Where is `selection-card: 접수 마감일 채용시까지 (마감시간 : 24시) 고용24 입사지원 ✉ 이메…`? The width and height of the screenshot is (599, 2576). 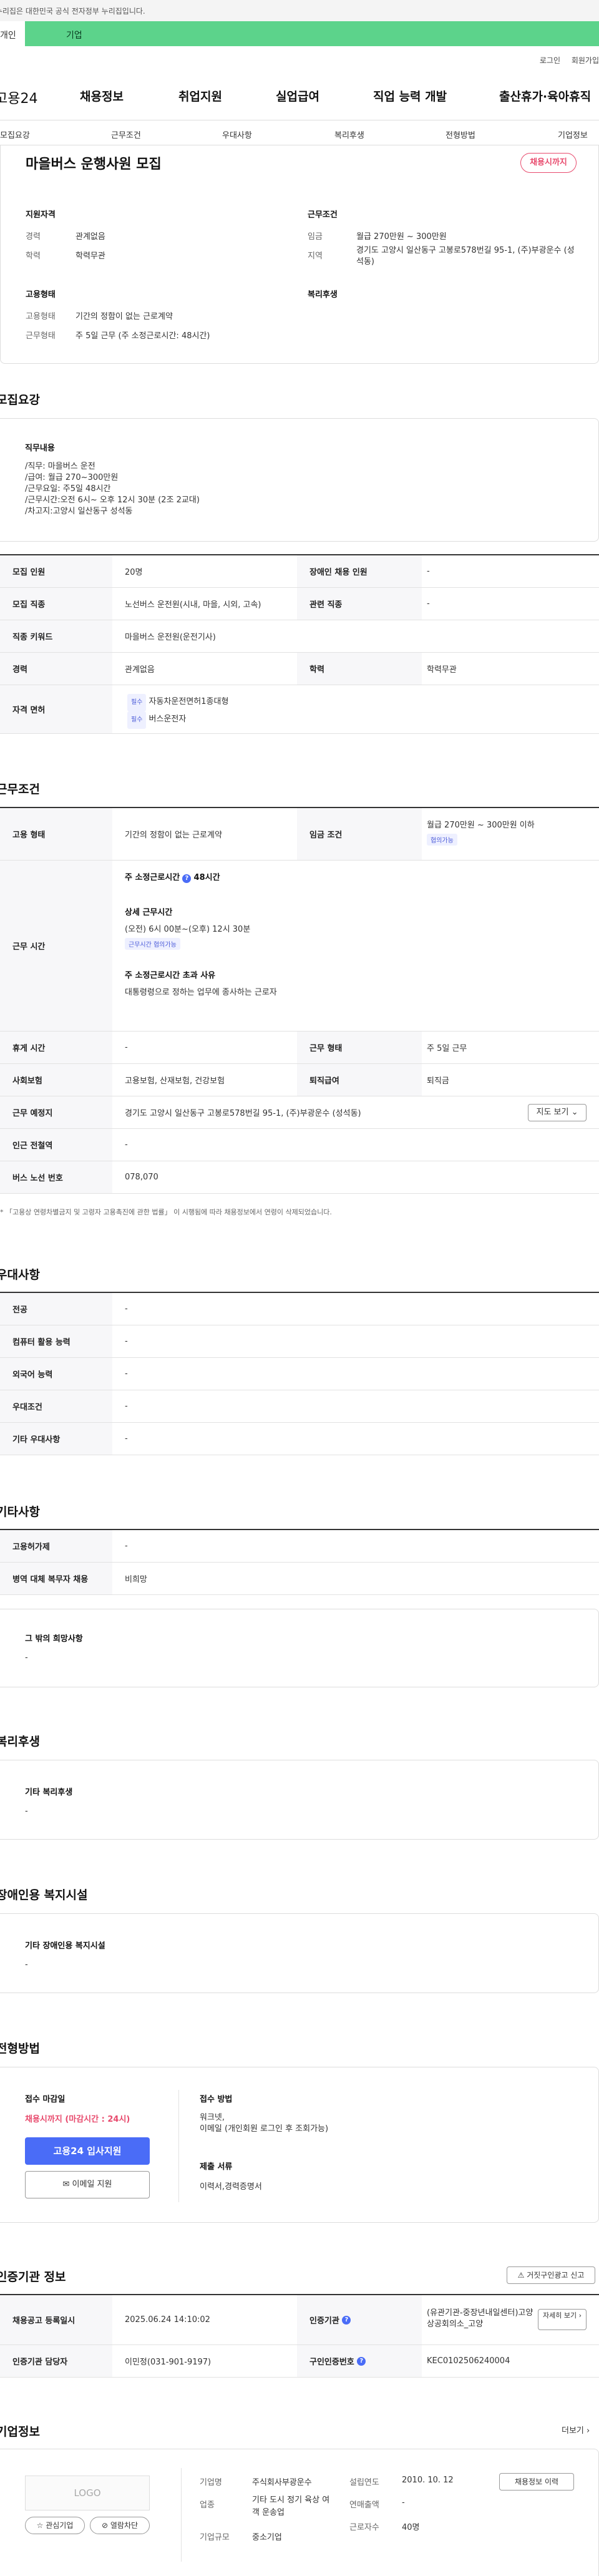 selection-card: 접수 마감일 채용시까지 (마감시간 : 24시) 고용24 입사지원 ✉ 이메… is located at coordinates (299, 2145).